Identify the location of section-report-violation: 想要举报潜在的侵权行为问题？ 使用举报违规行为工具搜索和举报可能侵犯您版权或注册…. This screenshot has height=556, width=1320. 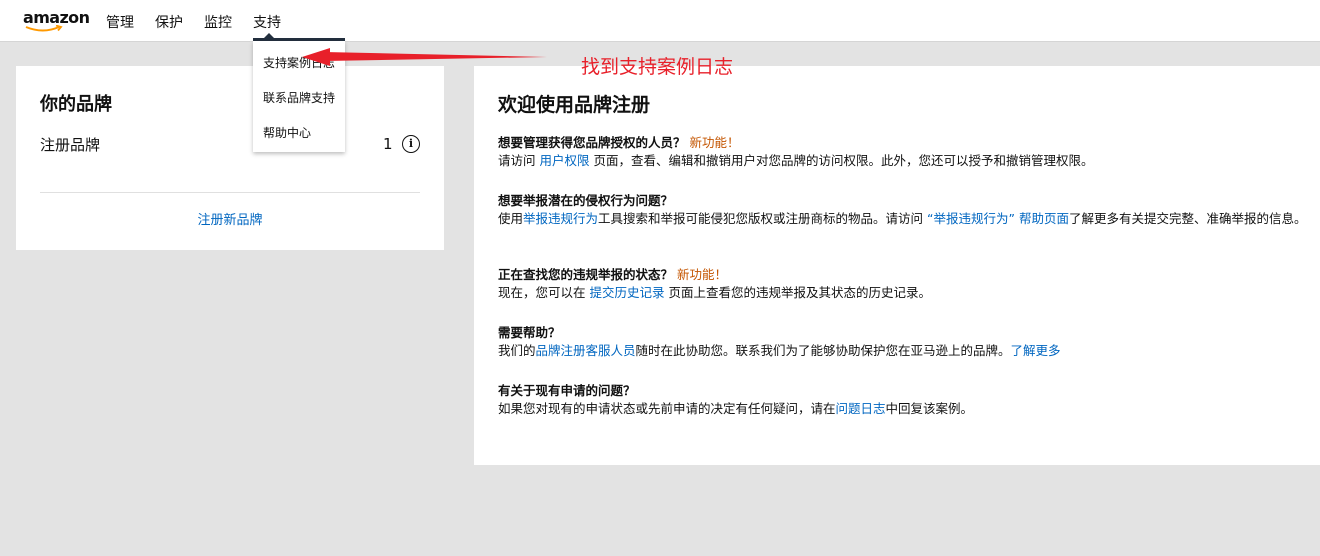
(908, 210).